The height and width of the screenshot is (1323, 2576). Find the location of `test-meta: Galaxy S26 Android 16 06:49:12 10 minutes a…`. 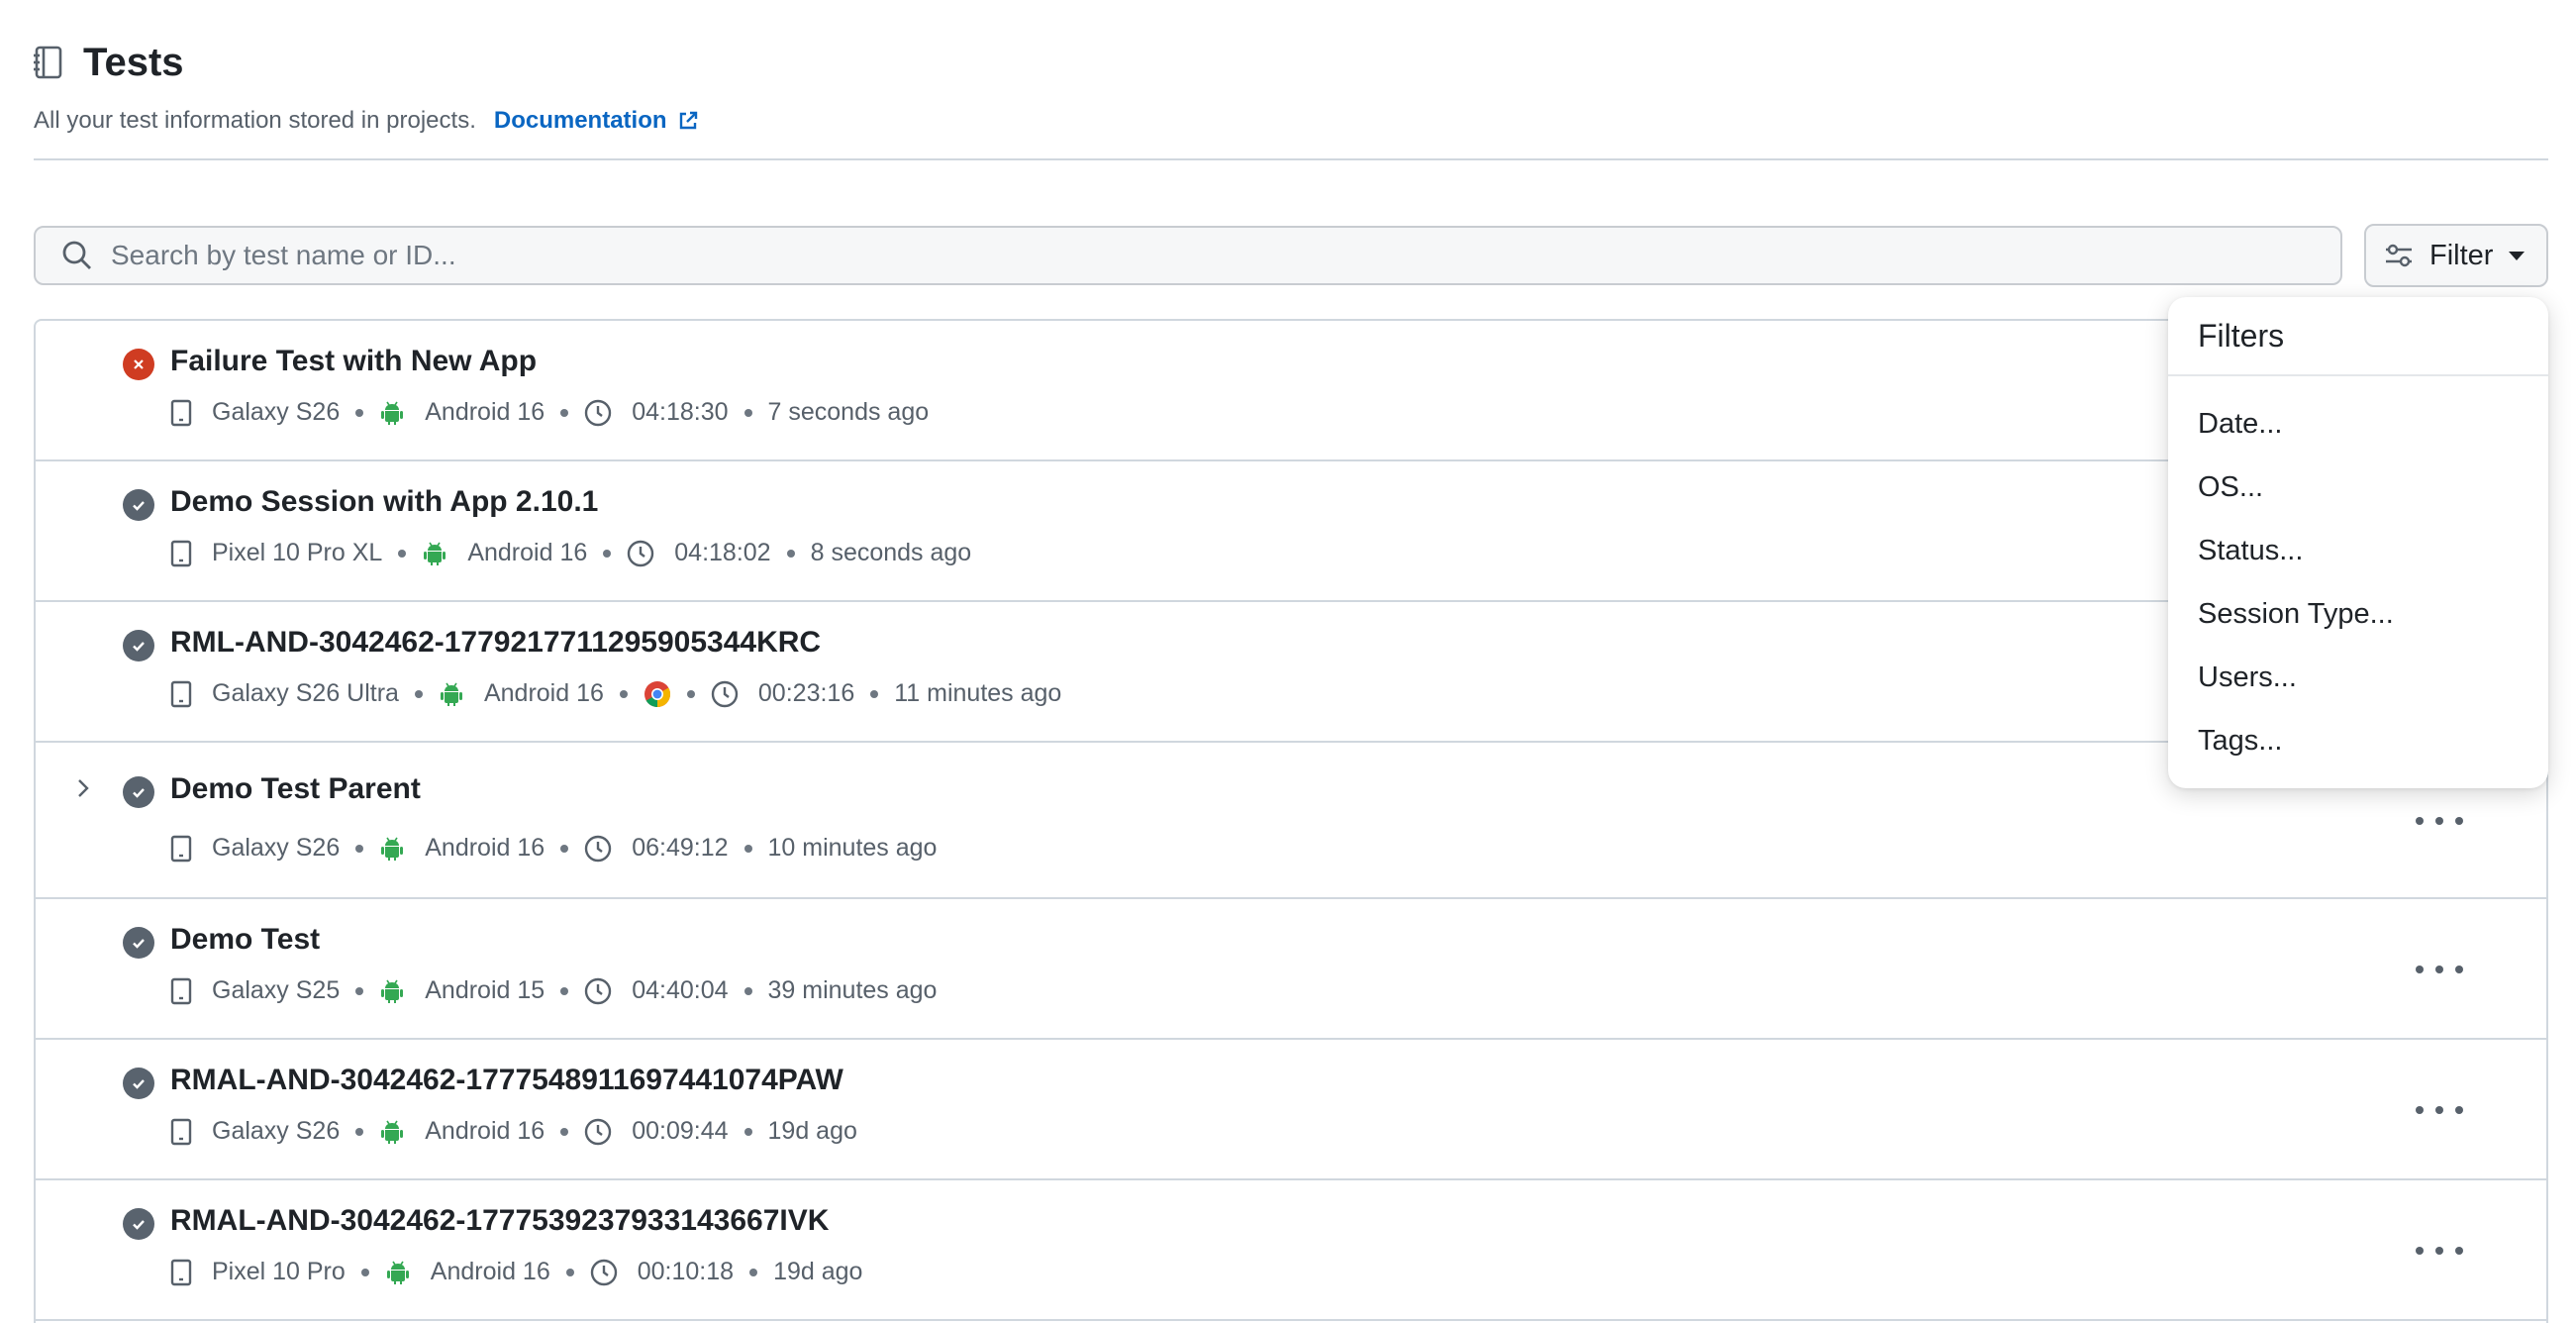

test-meta: Galaxy S26 Android 16 06:49:12 10 minutes a… is located at coordinates (554, 848).